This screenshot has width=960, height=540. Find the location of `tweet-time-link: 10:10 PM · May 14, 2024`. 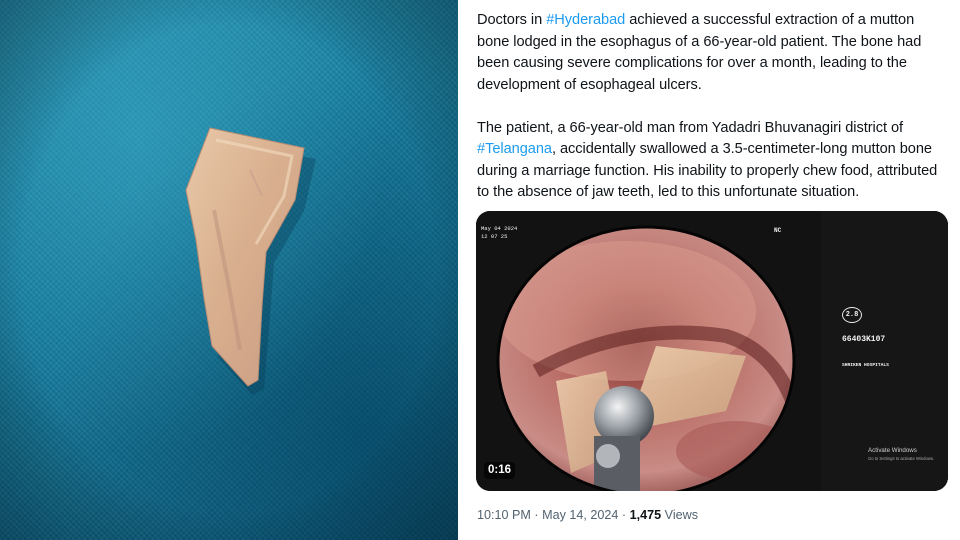

tweet-time-link: 10:10 PM · May 14, 2024 is located at coordinates (547, 515).